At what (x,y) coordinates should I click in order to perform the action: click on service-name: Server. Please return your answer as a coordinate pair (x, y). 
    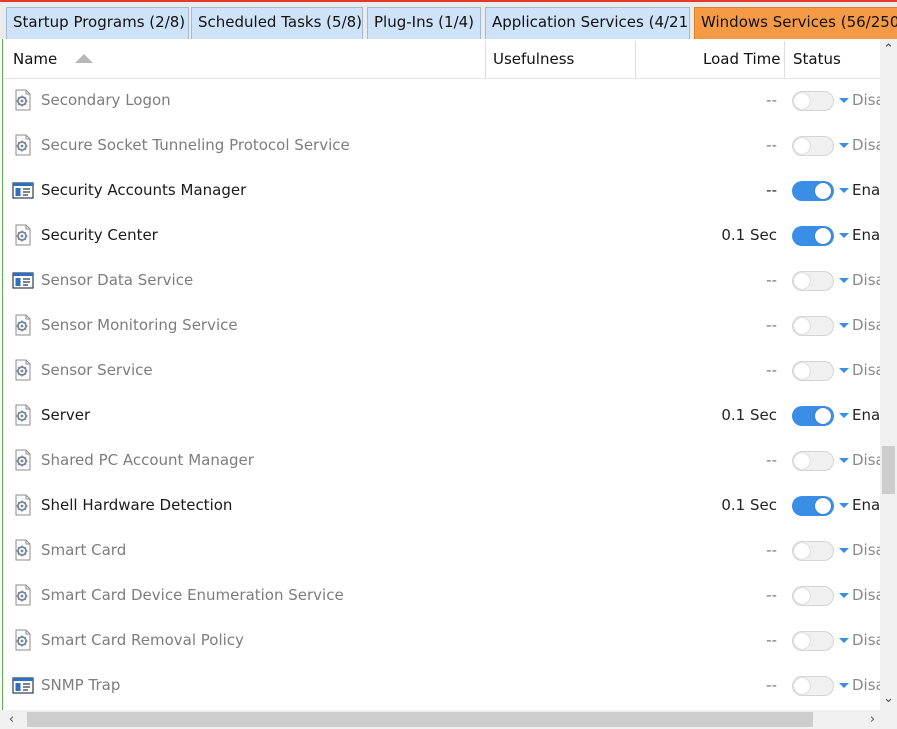
    Looking at the image, I should click on (66, 415).